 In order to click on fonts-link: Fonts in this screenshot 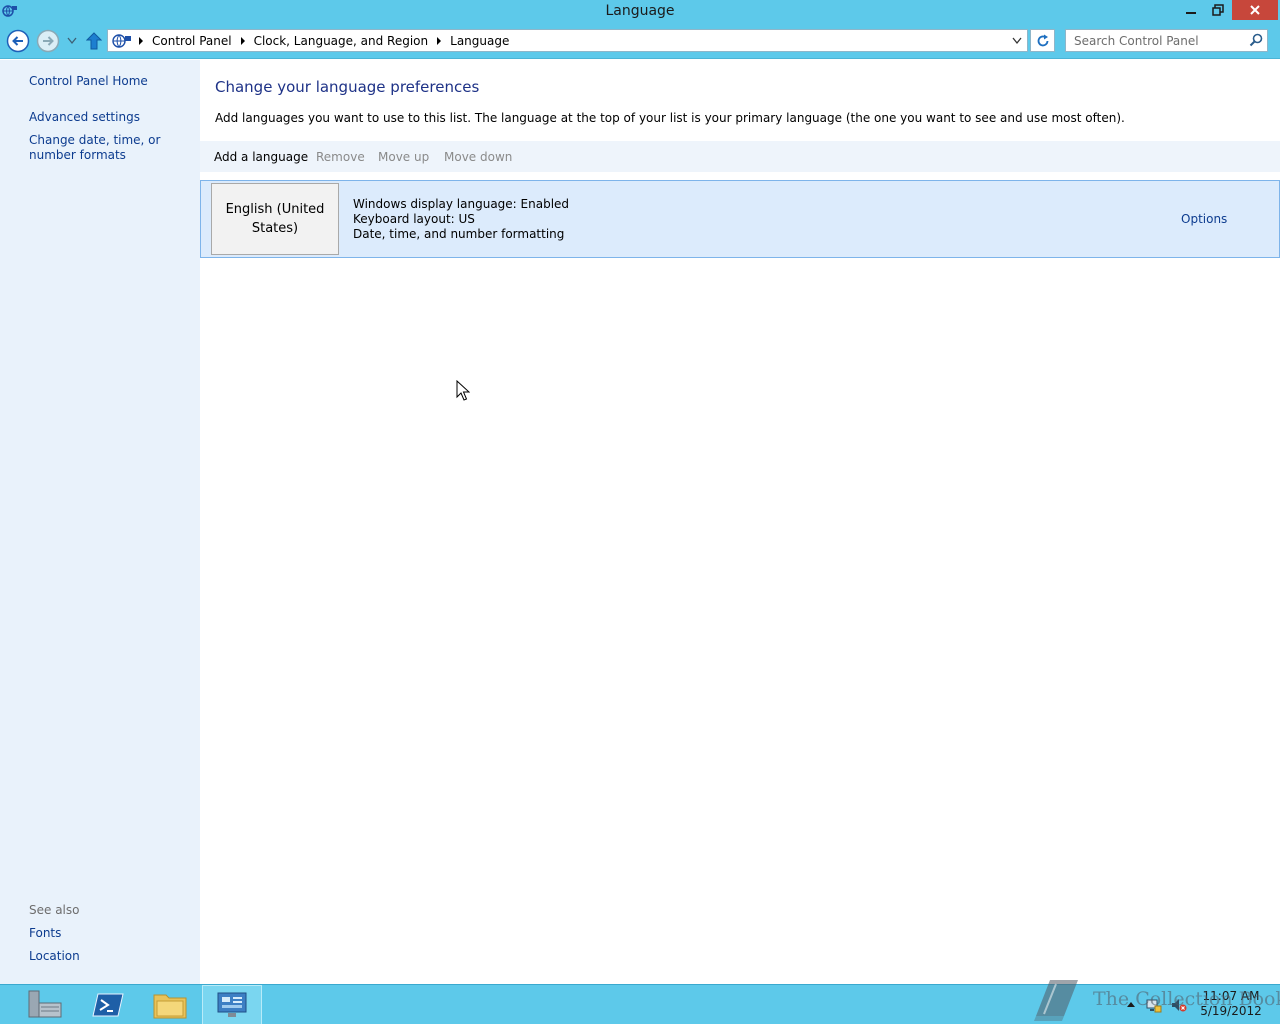, I will do `click(45, 933)`.